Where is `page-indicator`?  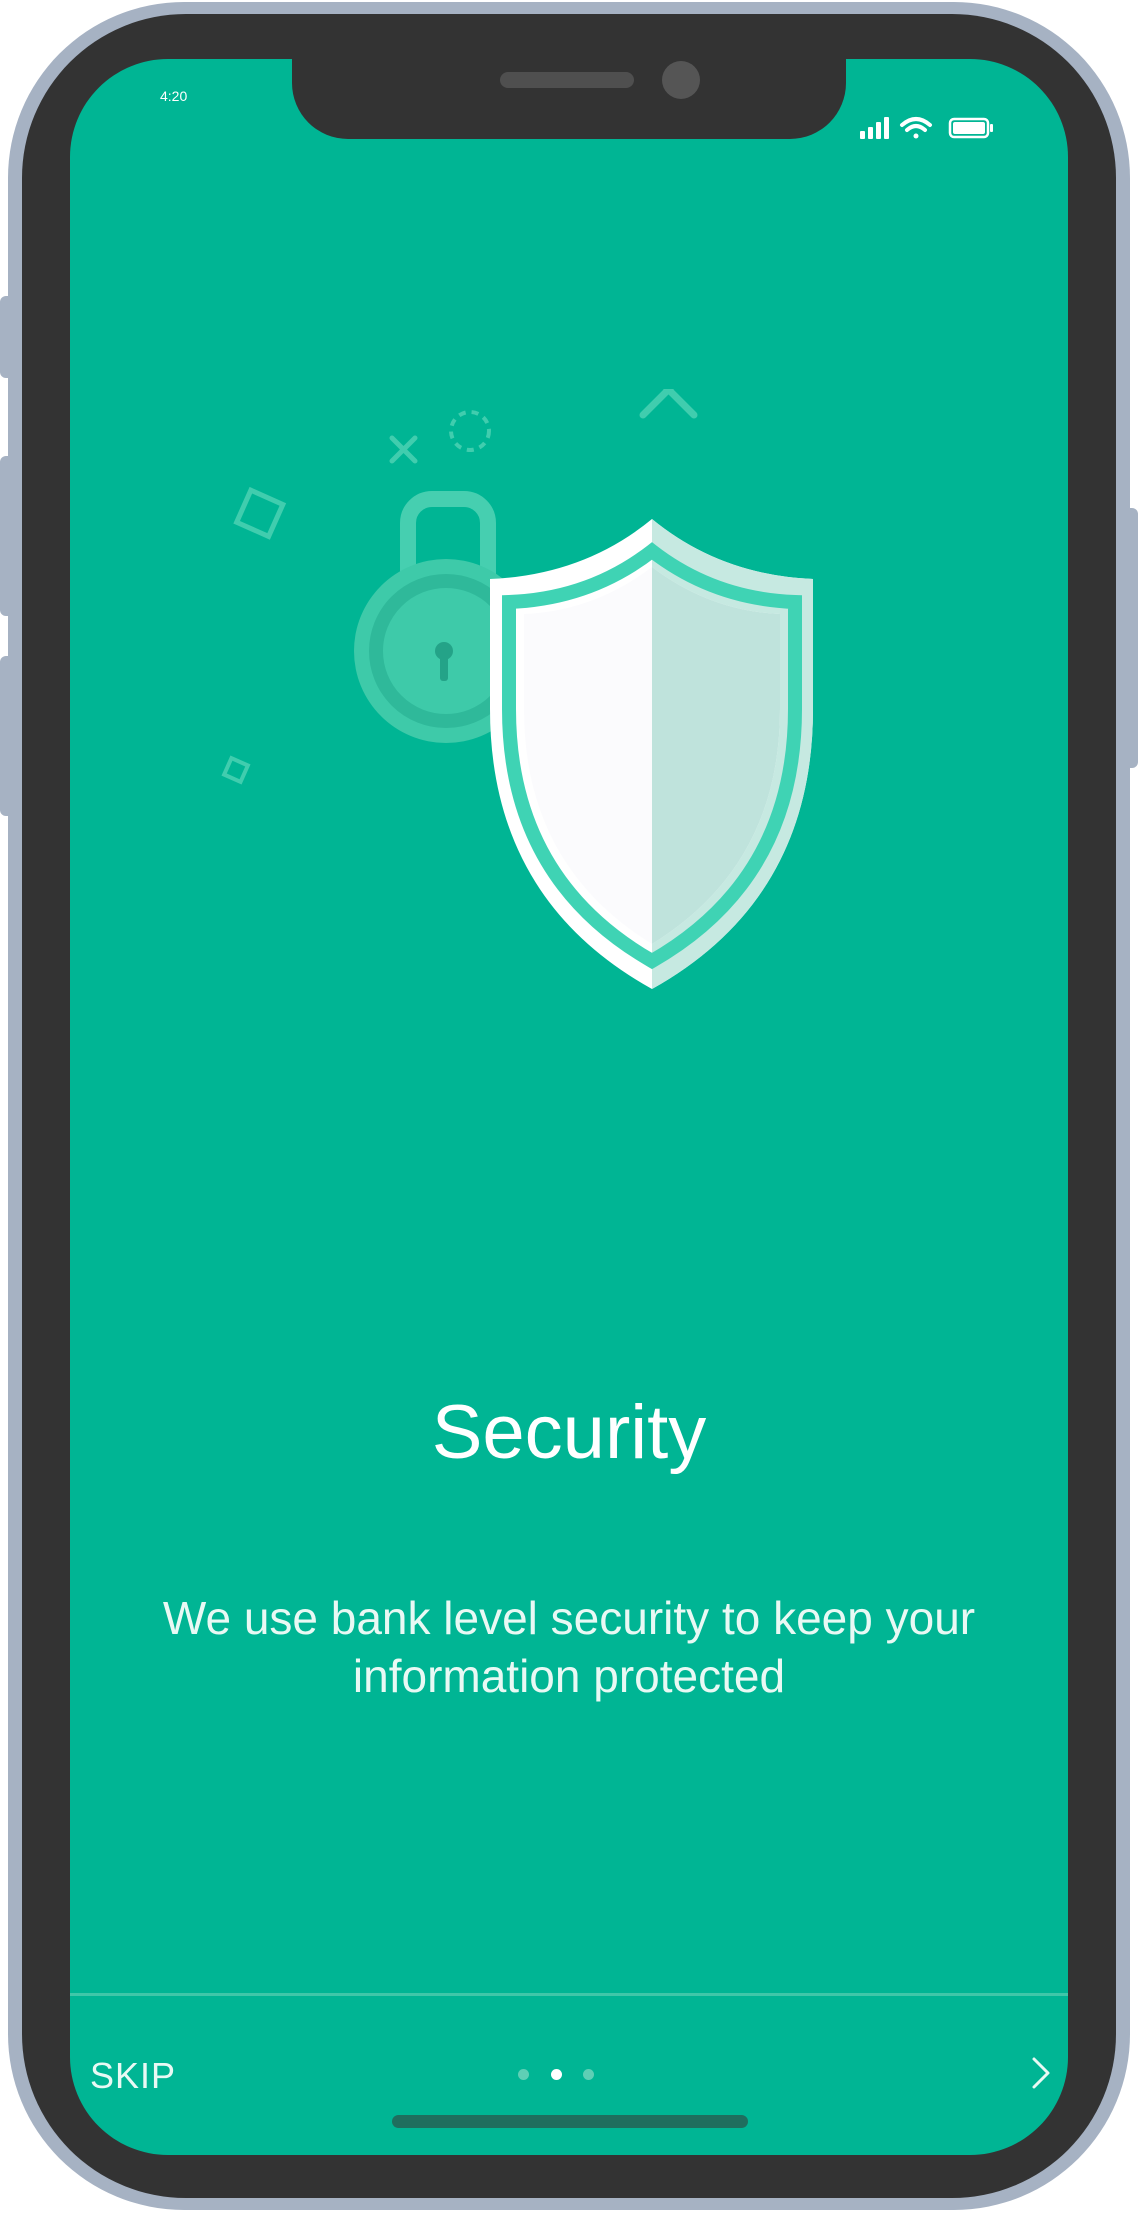
page-indicator is located at coordinates (568, 2076).